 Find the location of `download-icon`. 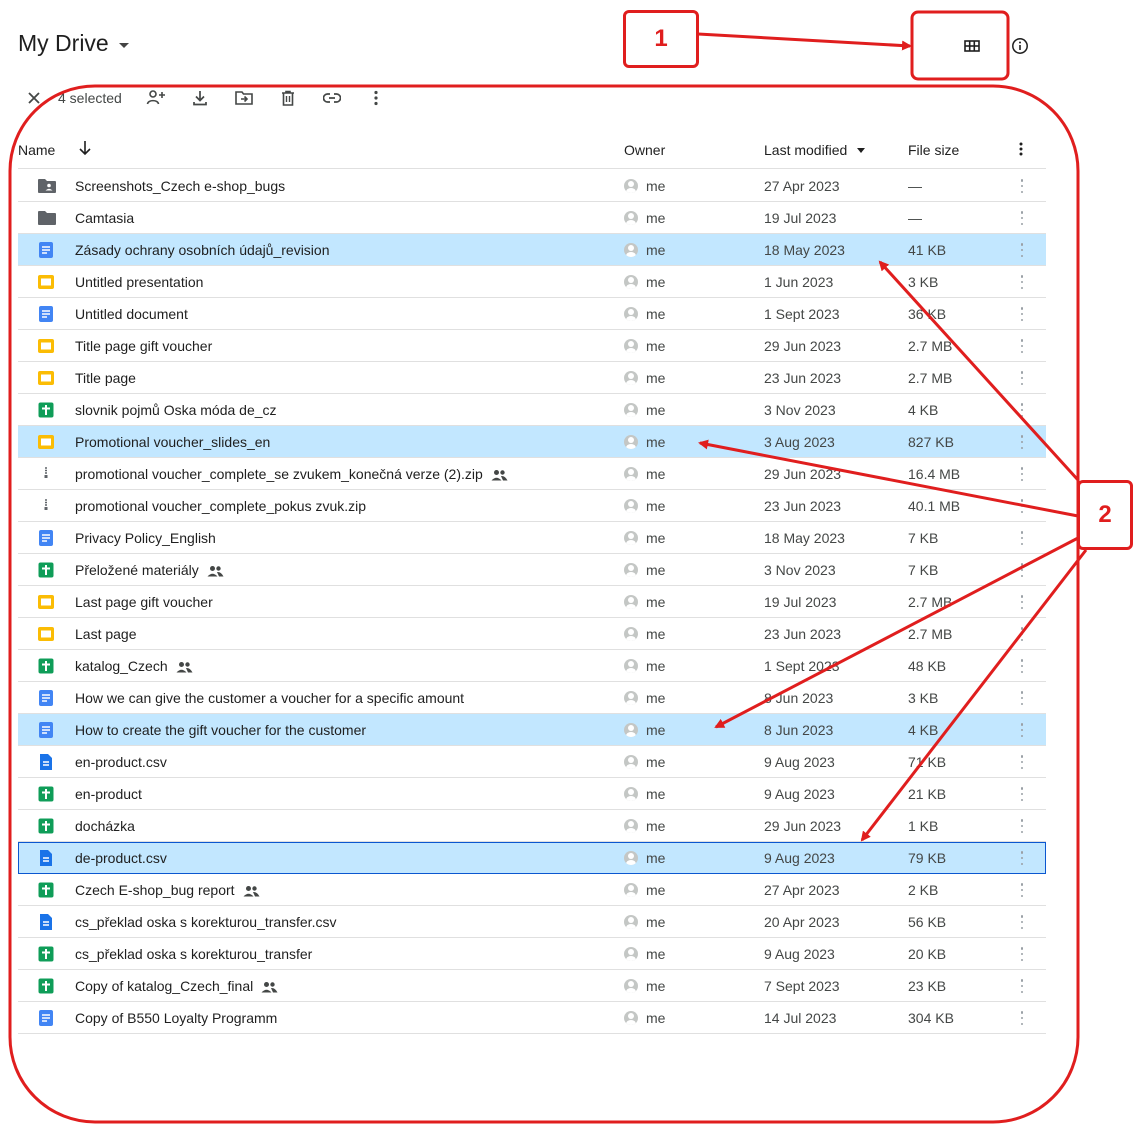

download-icon is located at coordinates (200, 98).